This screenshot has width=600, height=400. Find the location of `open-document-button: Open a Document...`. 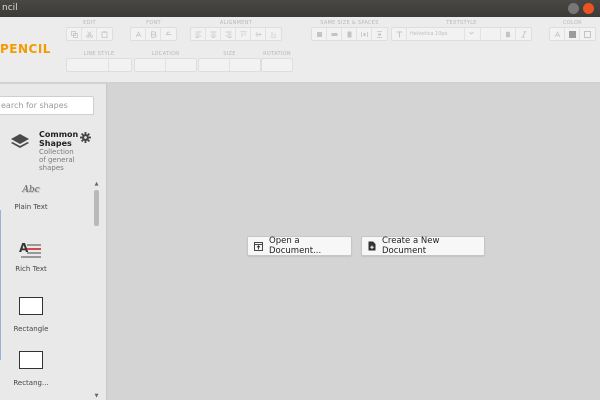

open-document-button: Open a Document... is located at coordinates (299, 246).